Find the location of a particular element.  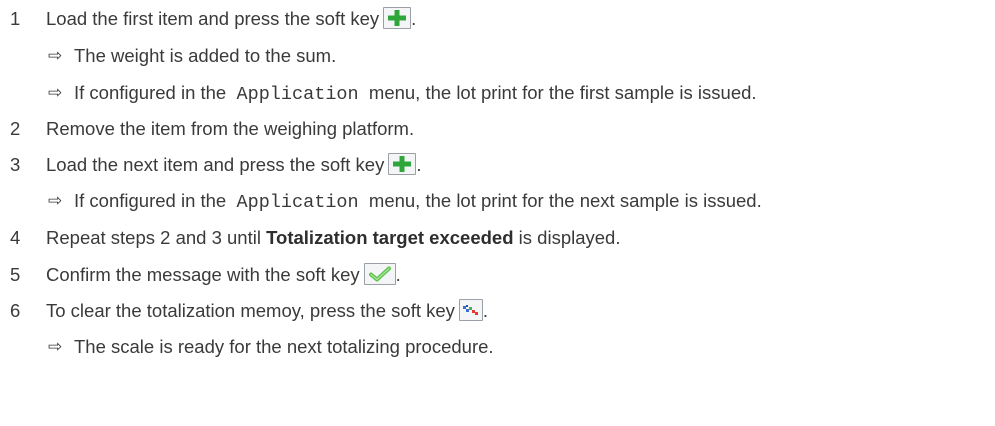

step-text-before: Confirm the message with the soft key is located at coordinates (203, 274).